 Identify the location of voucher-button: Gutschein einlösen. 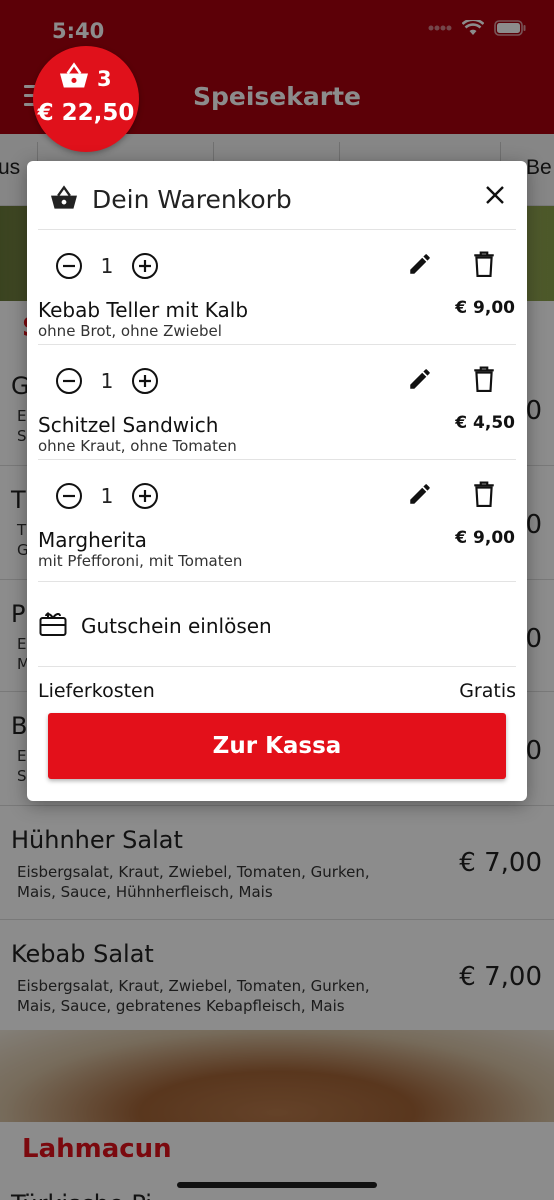
(277, 632).